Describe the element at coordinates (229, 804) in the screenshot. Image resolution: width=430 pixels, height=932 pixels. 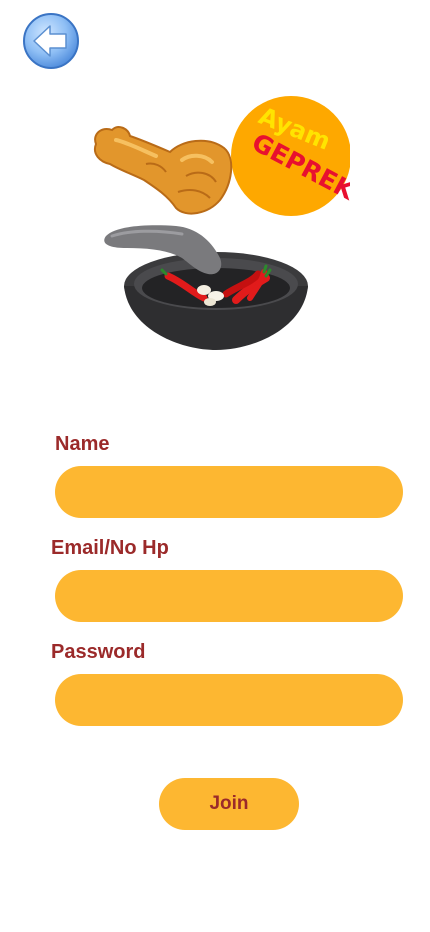
I see `join-button: Join` at that location.